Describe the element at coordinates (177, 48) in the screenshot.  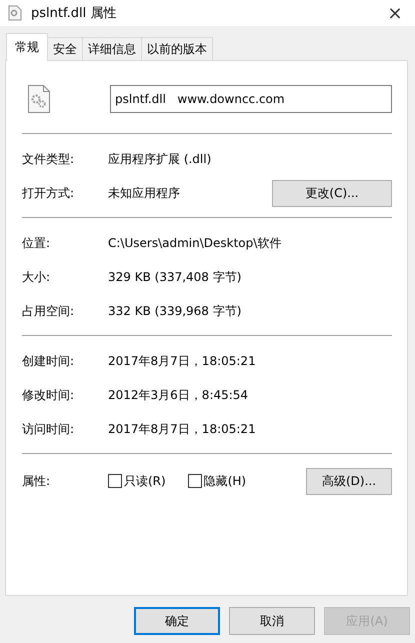
I see `tab: 以前的版本` at that location.